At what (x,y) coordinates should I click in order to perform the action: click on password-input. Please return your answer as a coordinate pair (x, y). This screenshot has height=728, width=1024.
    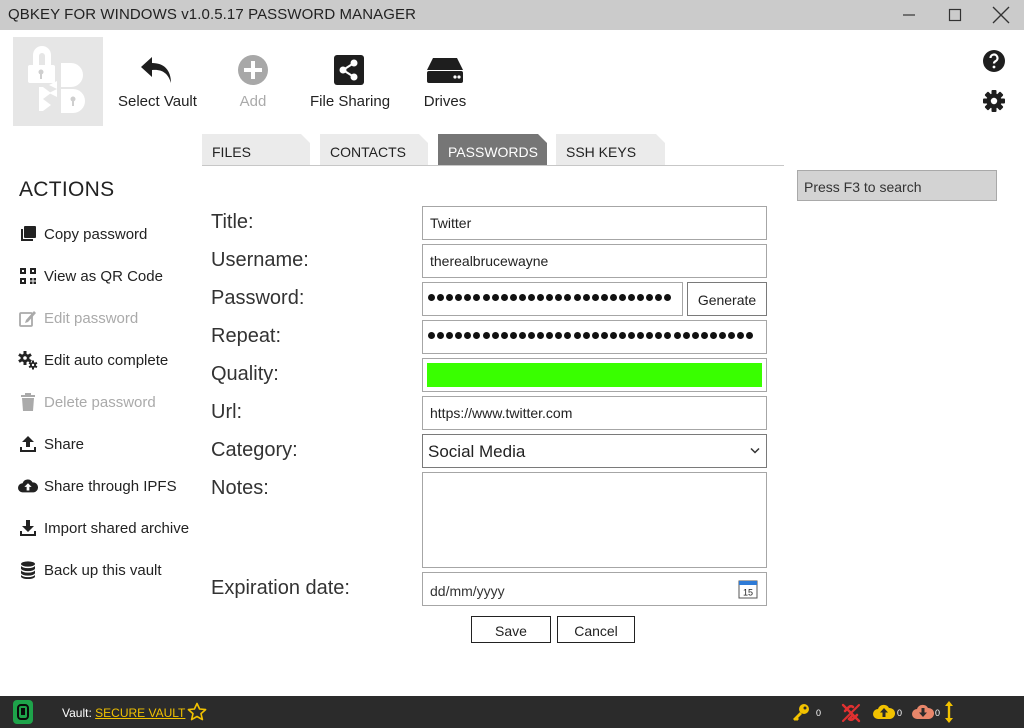
    Looking at the image, I should click on (552, 299).